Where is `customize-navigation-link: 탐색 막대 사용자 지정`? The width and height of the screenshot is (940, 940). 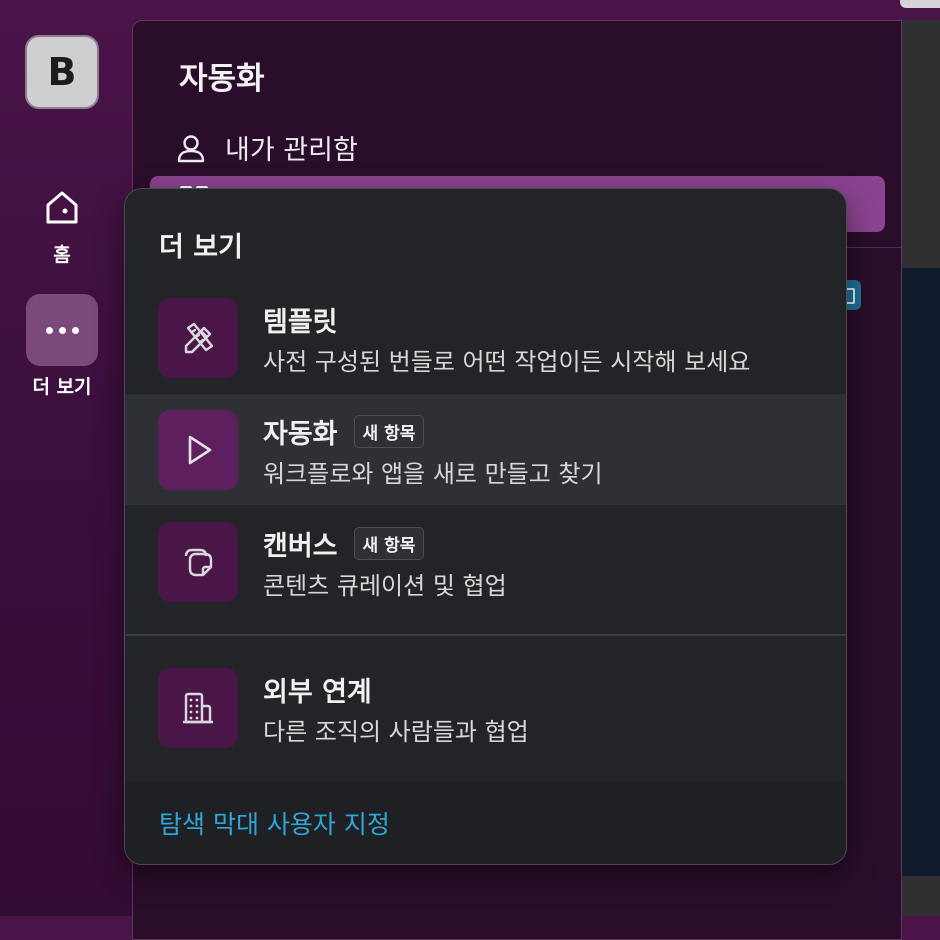
customize-navigation-link: 탐색 막대 사용자 지정 is located at coordinates (274, 823).